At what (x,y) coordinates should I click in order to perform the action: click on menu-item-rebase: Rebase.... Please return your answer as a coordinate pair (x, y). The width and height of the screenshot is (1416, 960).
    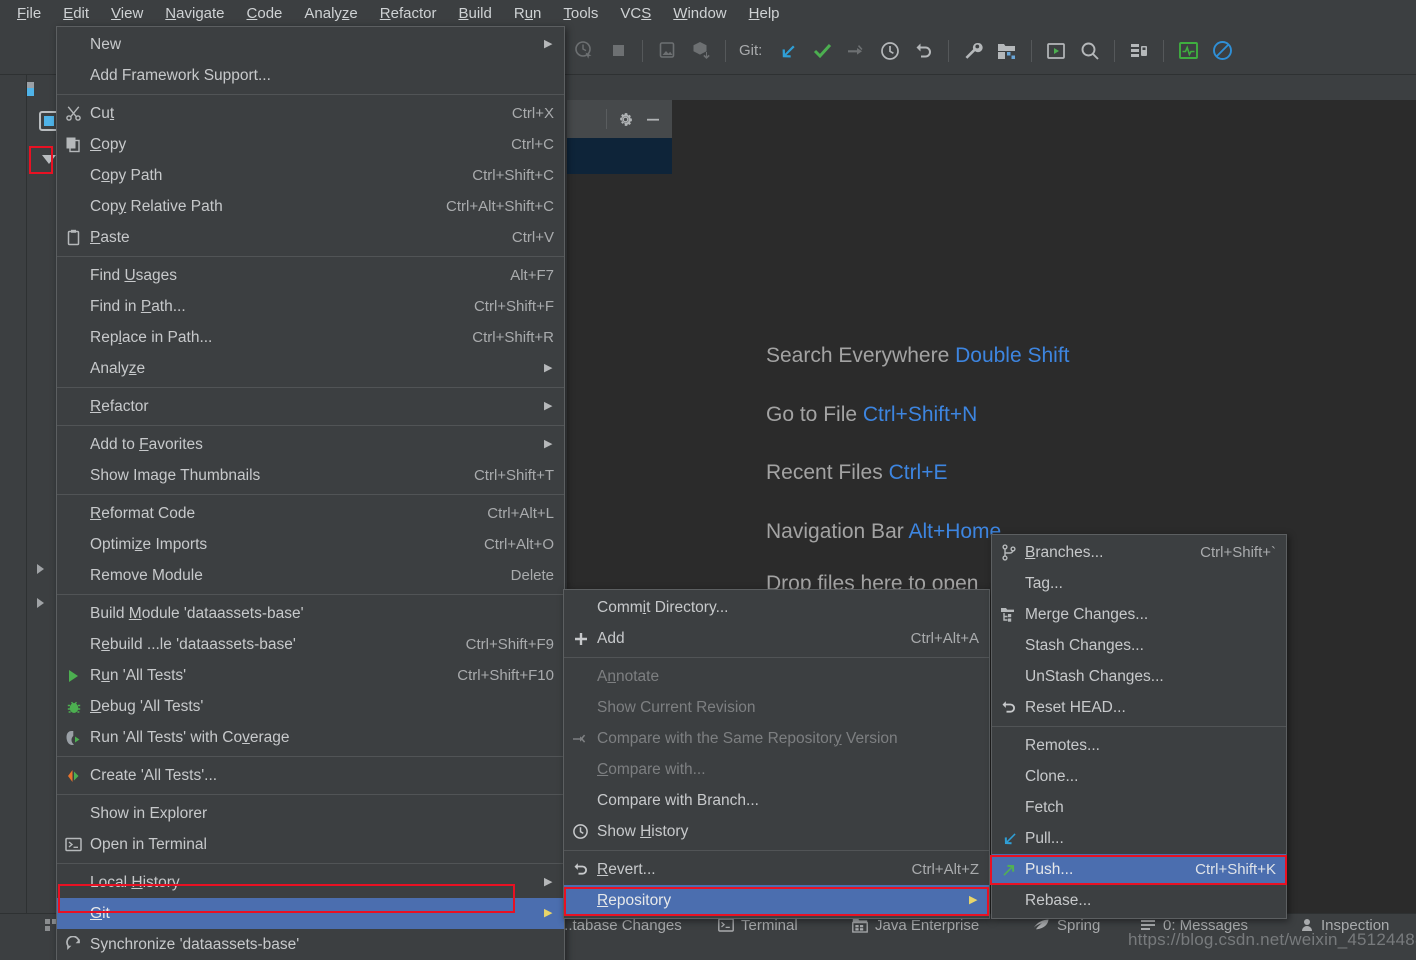
    Looking at the image, I should click on (1139, 900).